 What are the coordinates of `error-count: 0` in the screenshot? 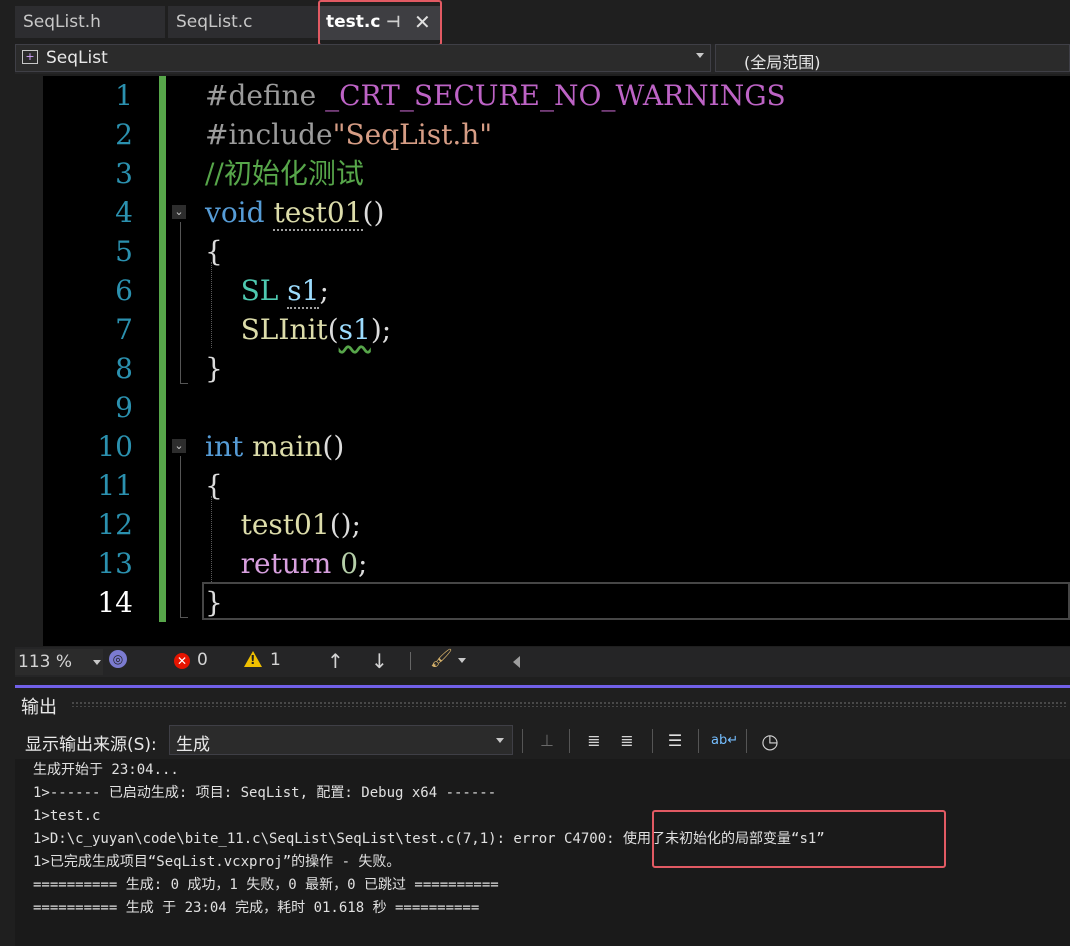 It's located at (202, 660).